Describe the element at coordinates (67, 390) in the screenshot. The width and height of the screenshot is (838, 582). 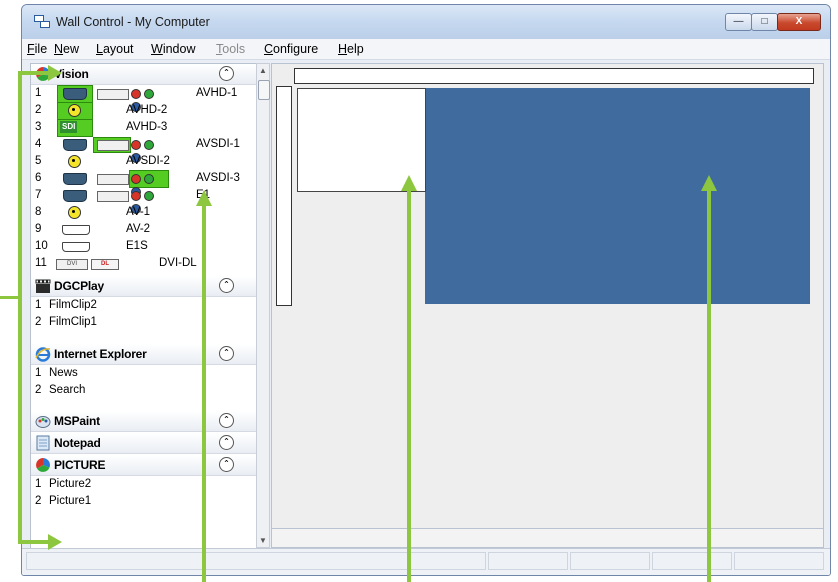
I see `item-label: Search` at that location.